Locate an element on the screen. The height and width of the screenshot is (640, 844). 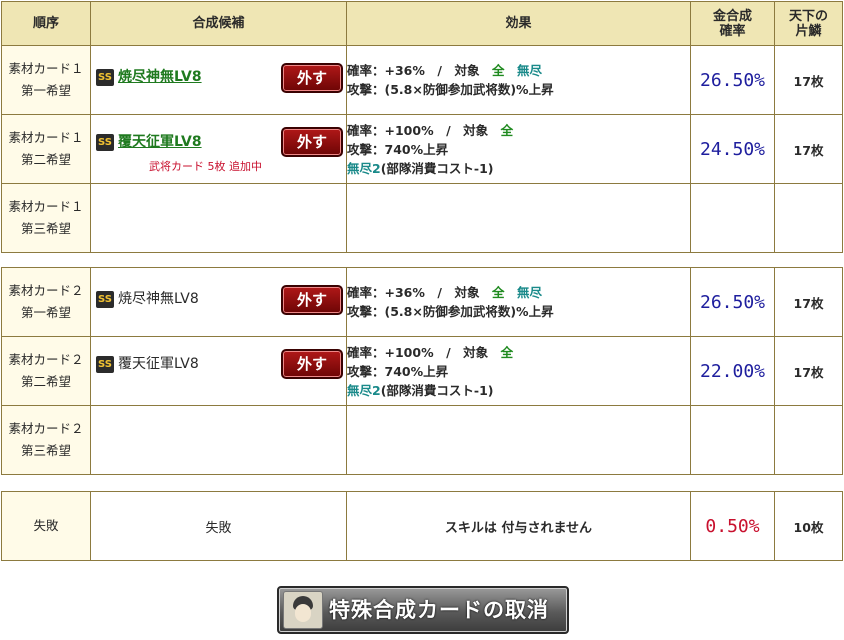
header-count: 天下の 片鱗 is located at coordinates (808, 23).